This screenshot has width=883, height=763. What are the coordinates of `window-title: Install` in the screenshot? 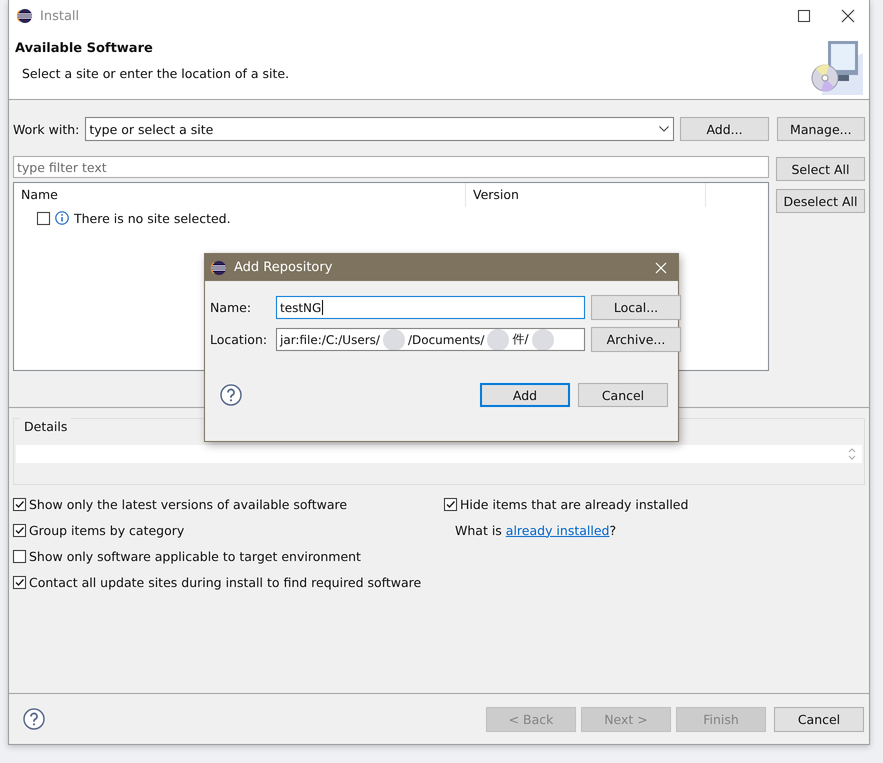 It's located at (60, 16).